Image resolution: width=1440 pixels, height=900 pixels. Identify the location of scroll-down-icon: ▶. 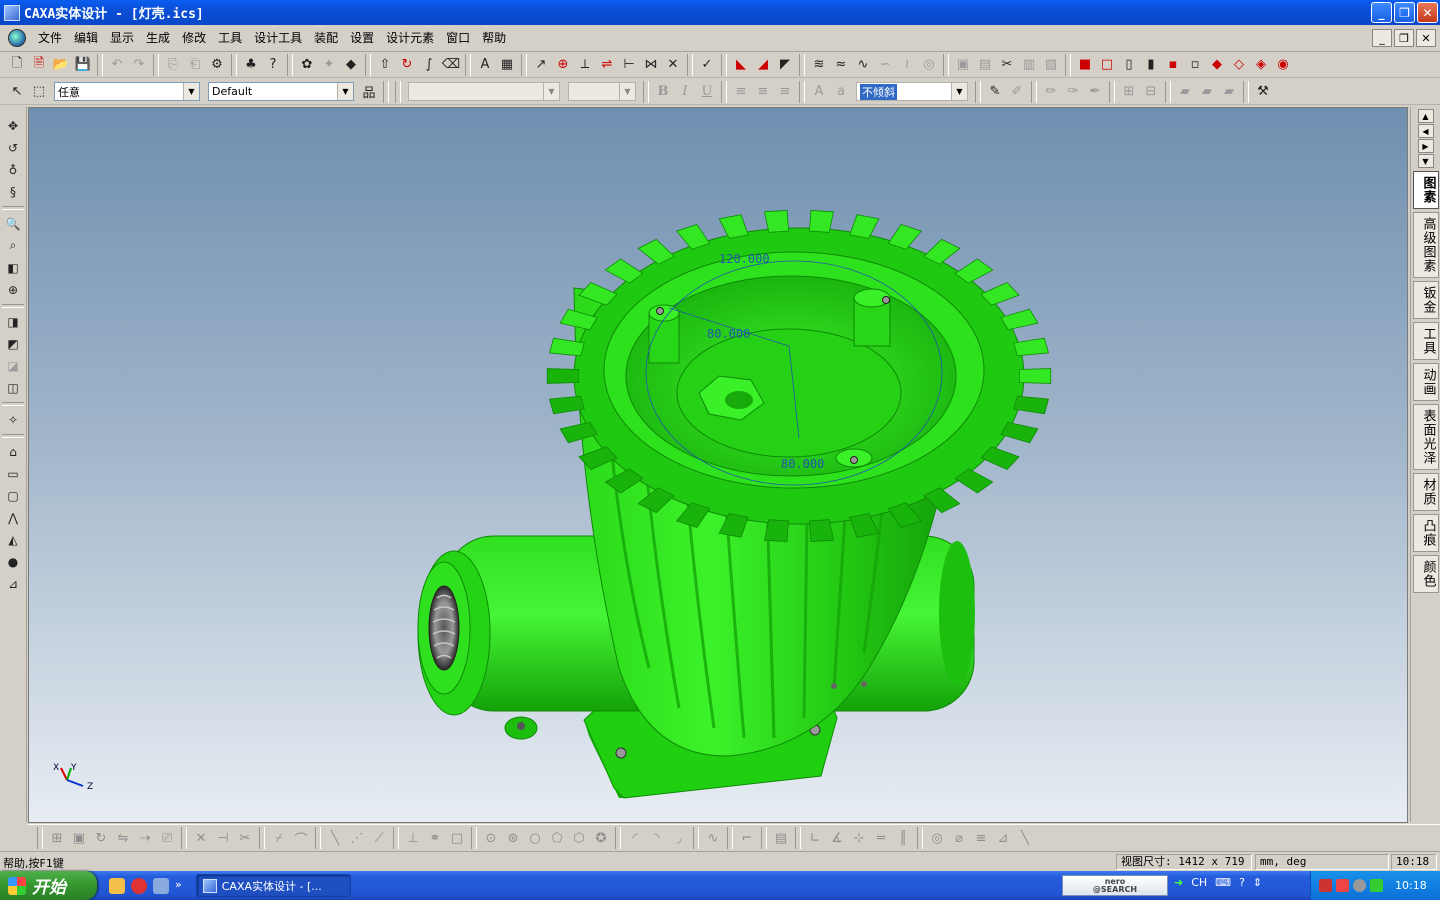
(1425, 146).